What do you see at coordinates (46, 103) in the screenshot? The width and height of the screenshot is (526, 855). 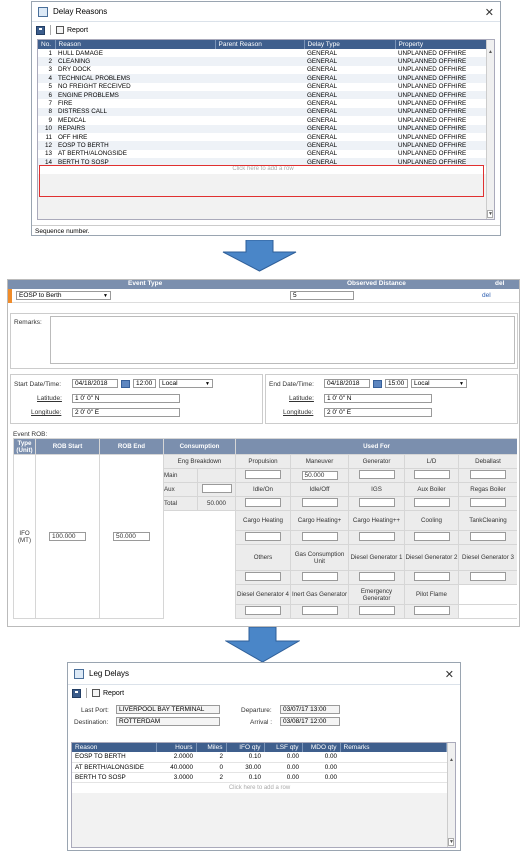 I see `cell-no: 7` at bounding box center [46, 103].